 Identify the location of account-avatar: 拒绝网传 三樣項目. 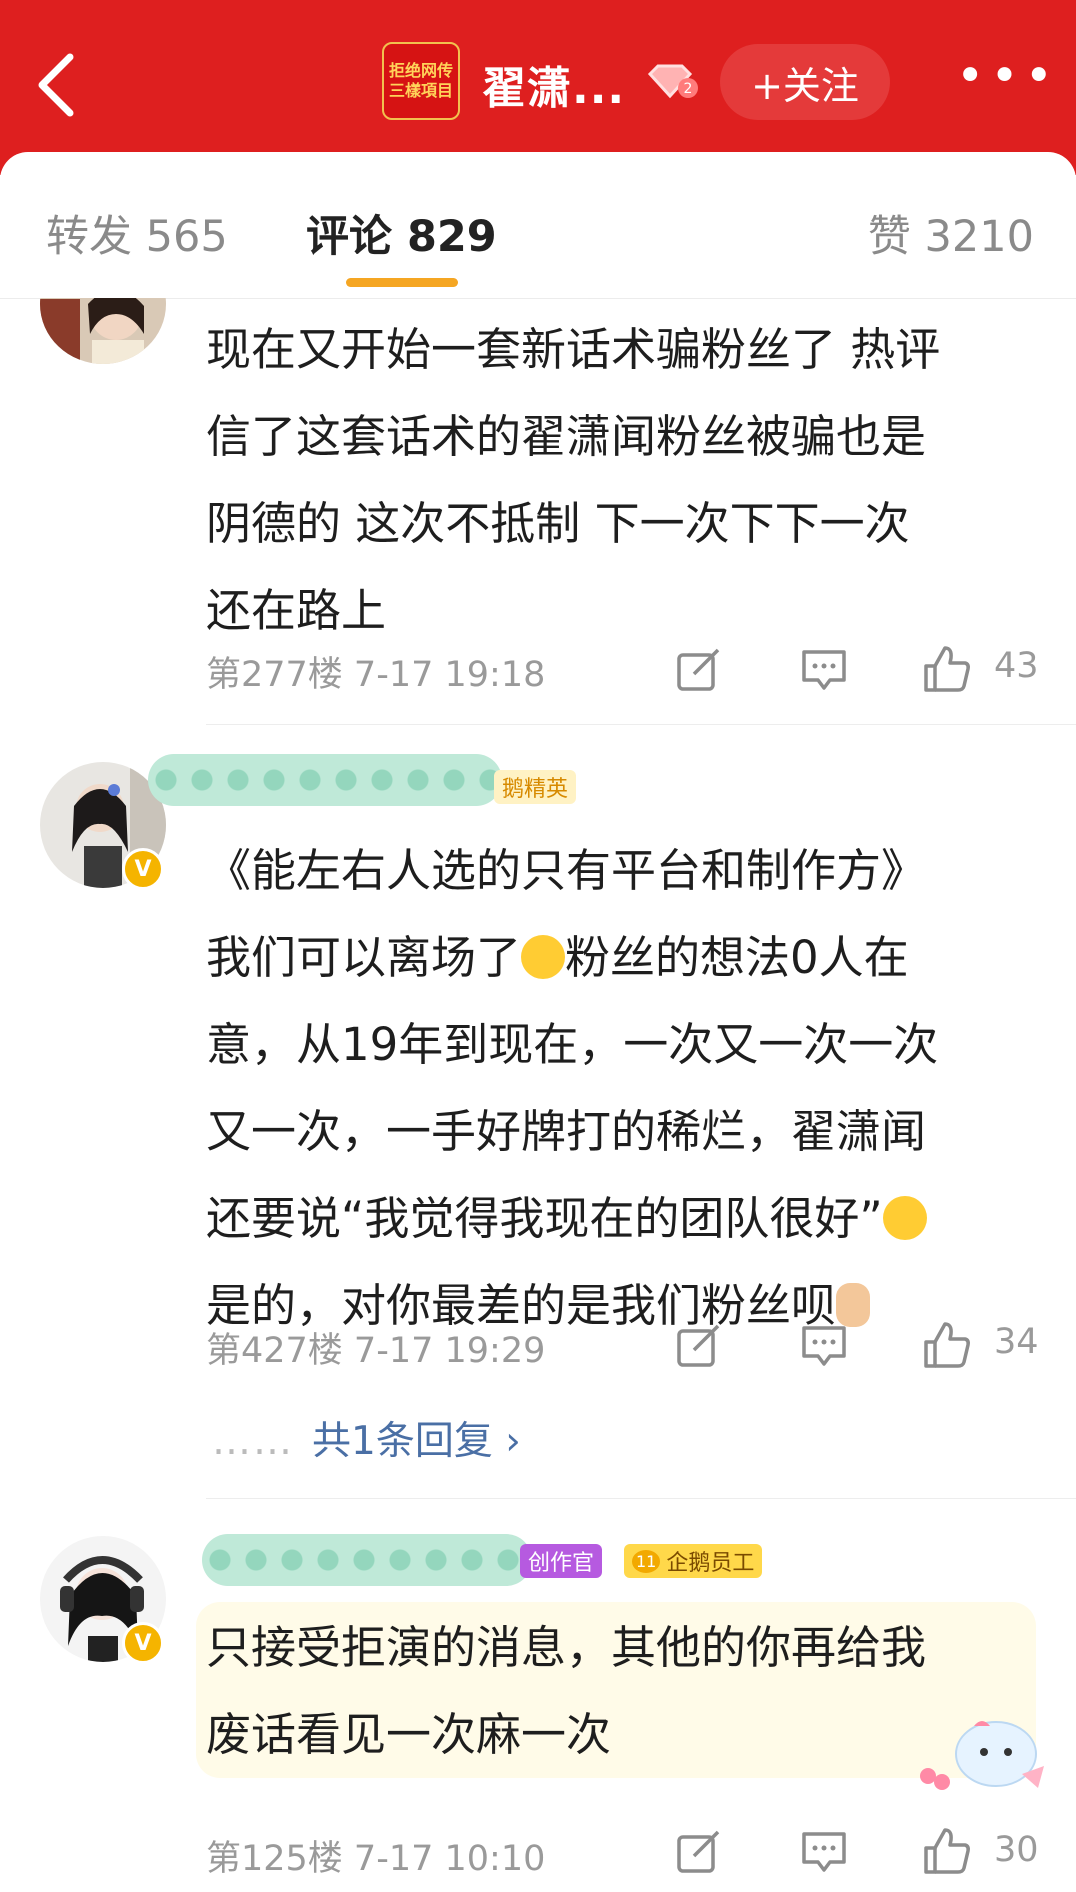
(421, 81).